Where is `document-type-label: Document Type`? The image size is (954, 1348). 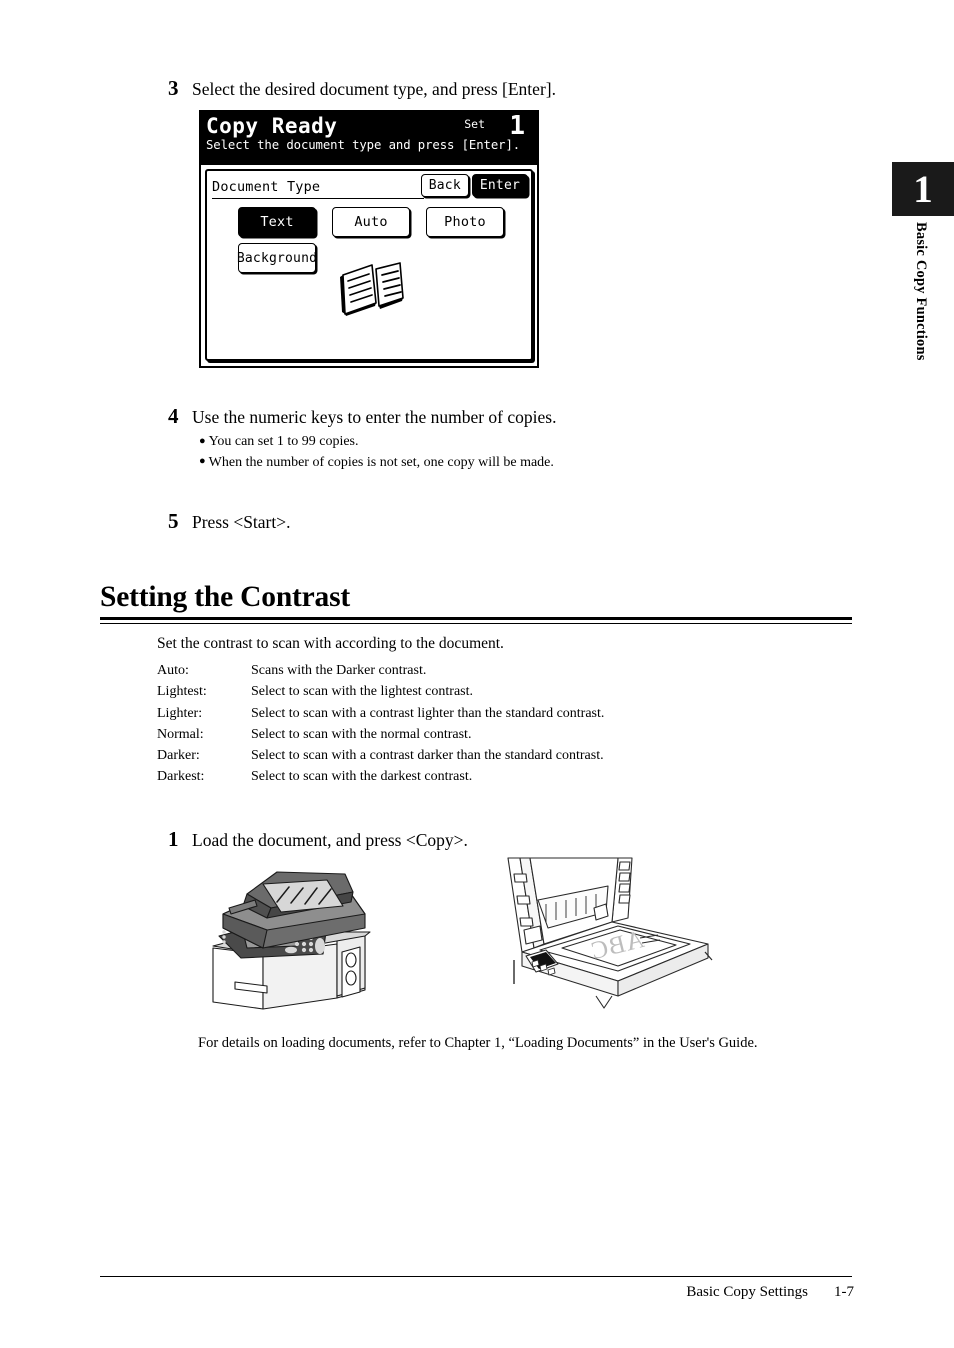 document-type-label: Document Type is located at coordinates (266, 187).